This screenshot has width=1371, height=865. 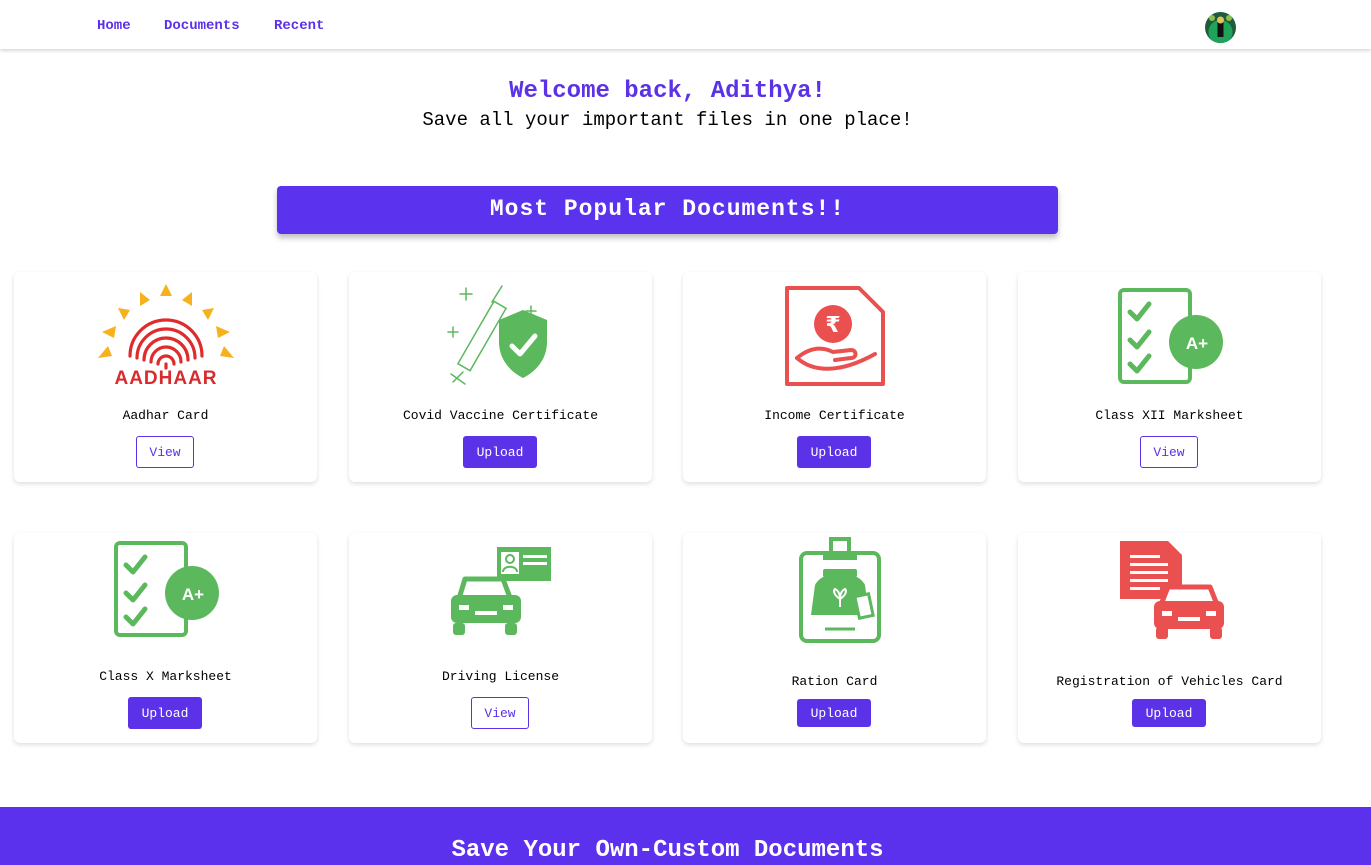 I want to click on document-card-ration-card: Ration Card Upload, so click(x=834, y=638).